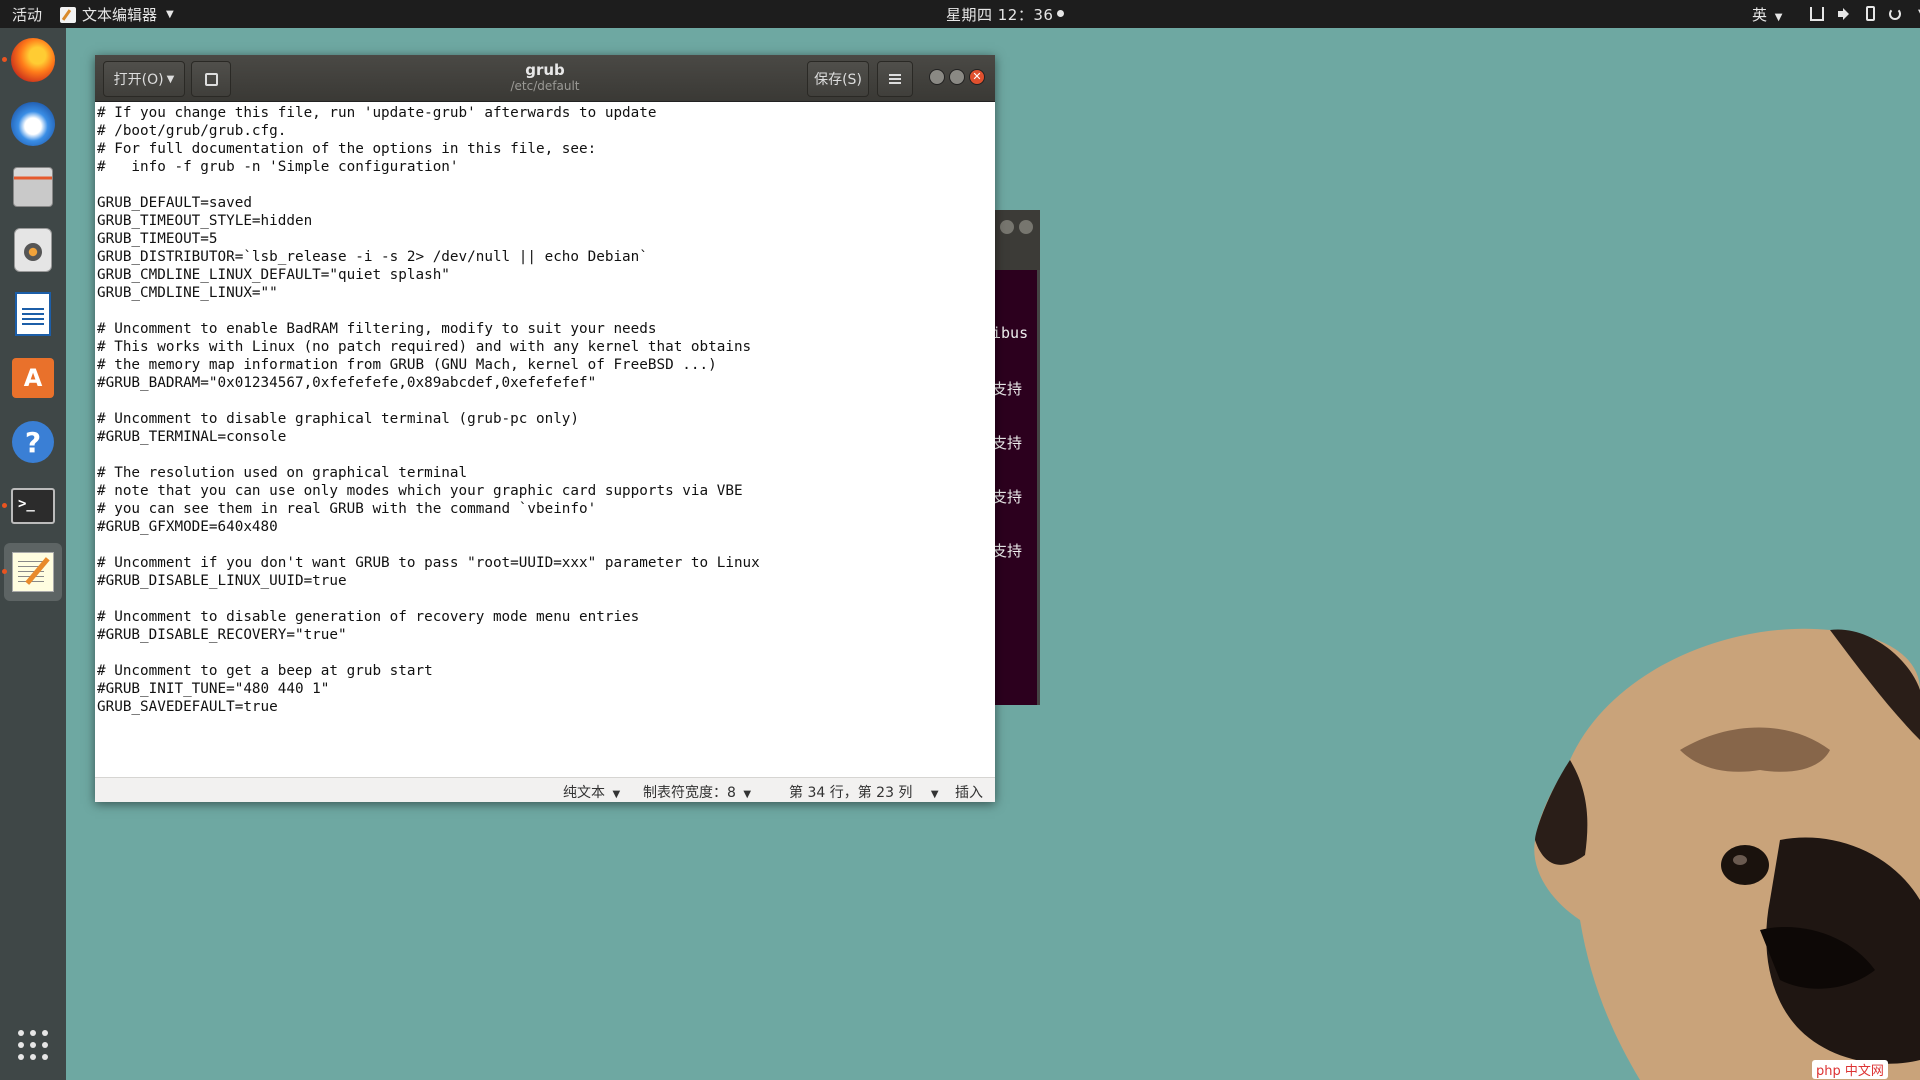  Describe the element at coordinates (428, 203) in the screenshot. I see `text-line: GRUB_DEFAULT=saved` at that location.